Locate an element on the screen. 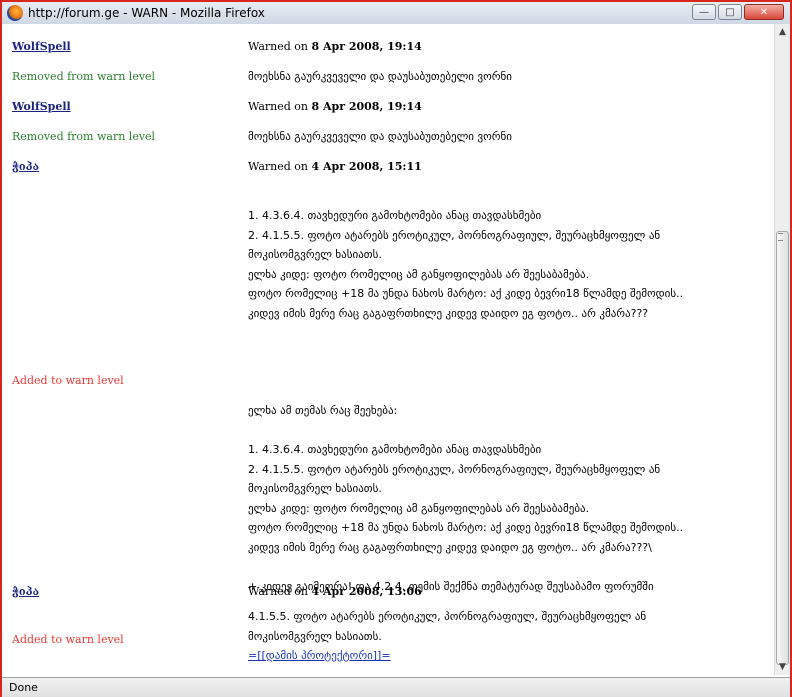 Image resolution: width=792 pixels, height=697 pixels. close-button: ✕ is located at coordinates (764, 12).